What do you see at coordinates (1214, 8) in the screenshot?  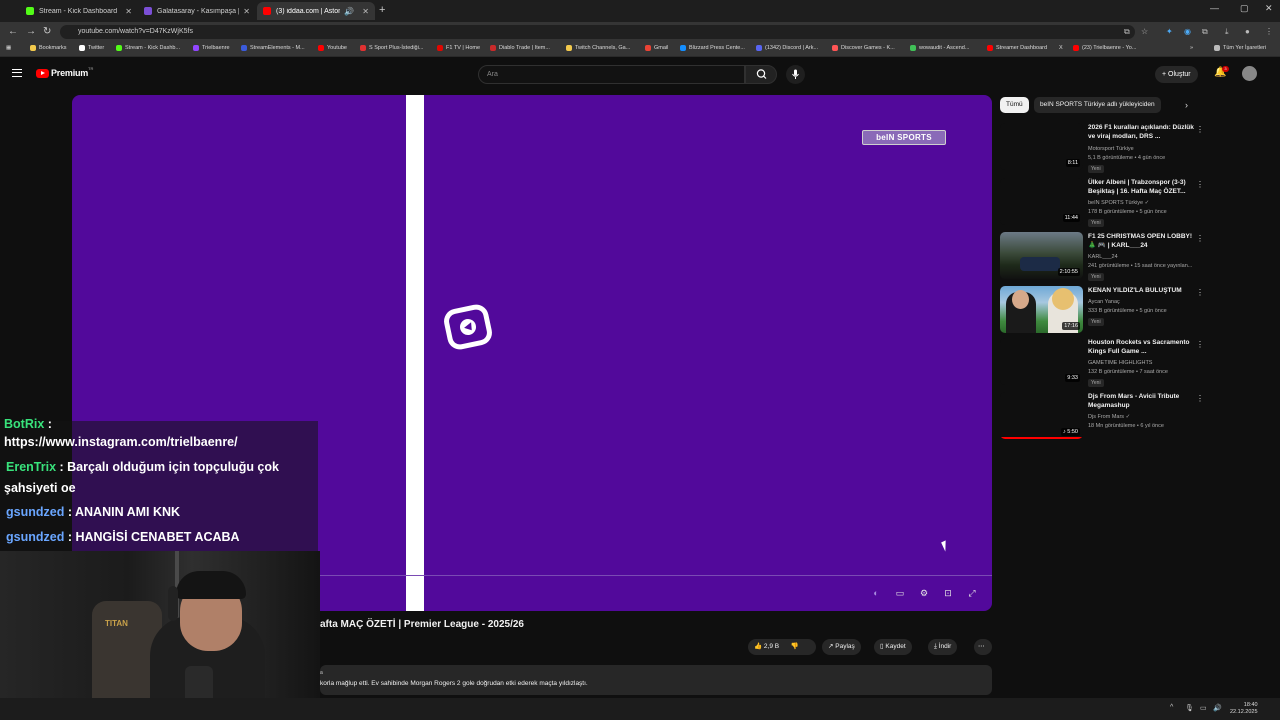 I see `minimize-icon: —` at bounding box center [1214, 8].